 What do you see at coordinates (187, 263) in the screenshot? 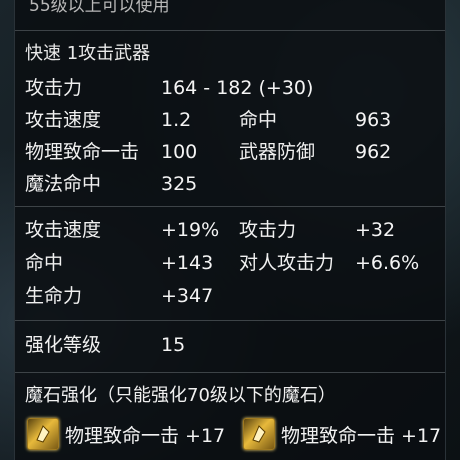
I see `bonus-value: +143` at bounding box center [187, 263].